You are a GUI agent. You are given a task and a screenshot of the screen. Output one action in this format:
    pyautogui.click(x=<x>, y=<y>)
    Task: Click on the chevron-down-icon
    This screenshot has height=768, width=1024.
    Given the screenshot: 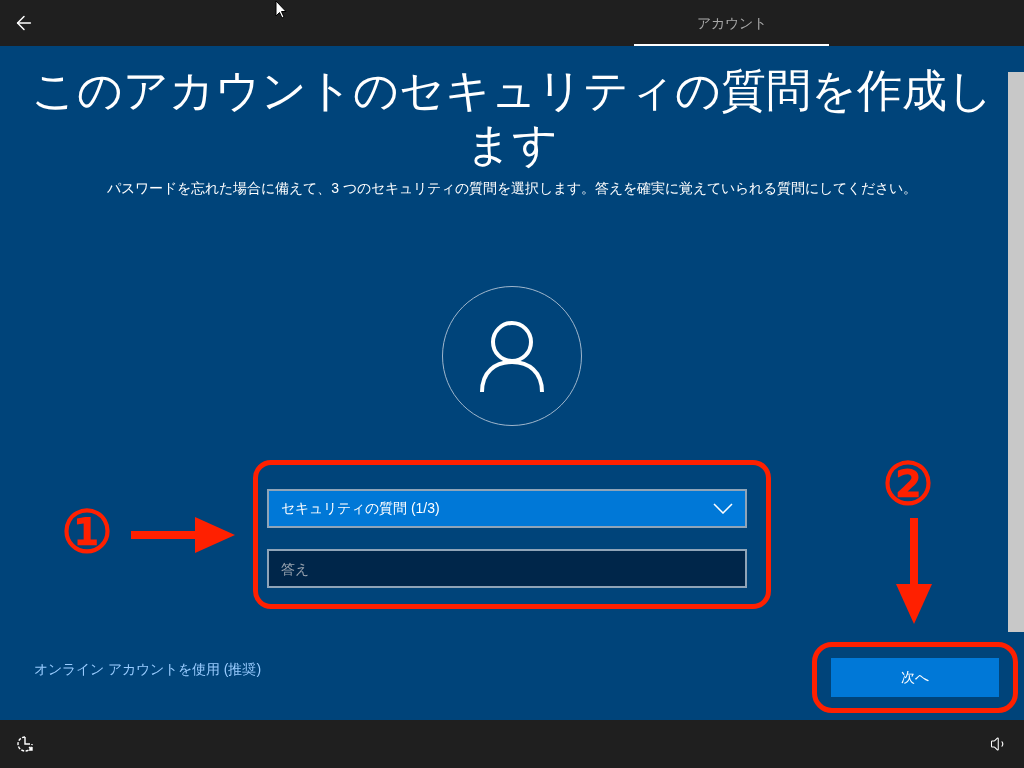 What is the action you would take?
    pyautogui.click(x=723, y=508)
    